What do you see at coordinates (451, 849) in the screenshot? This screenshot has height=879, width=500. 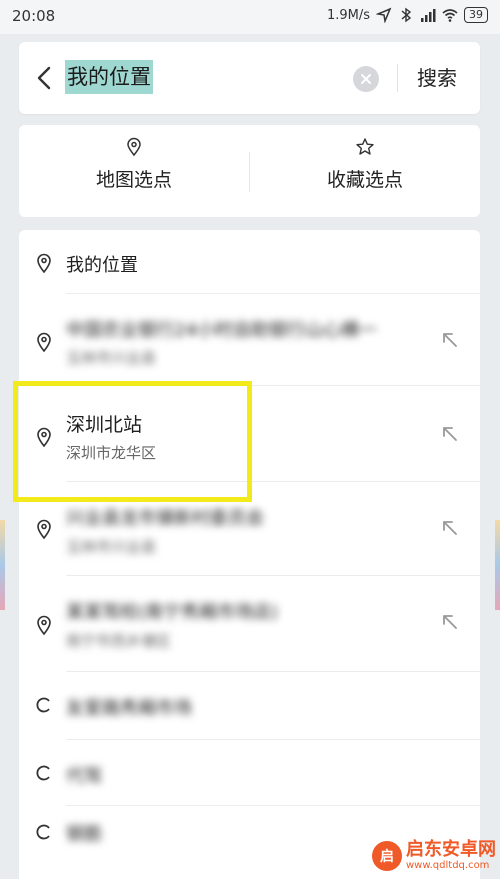 I see `watermark-name: 启东安卓网` at bounding box center [451, 849].